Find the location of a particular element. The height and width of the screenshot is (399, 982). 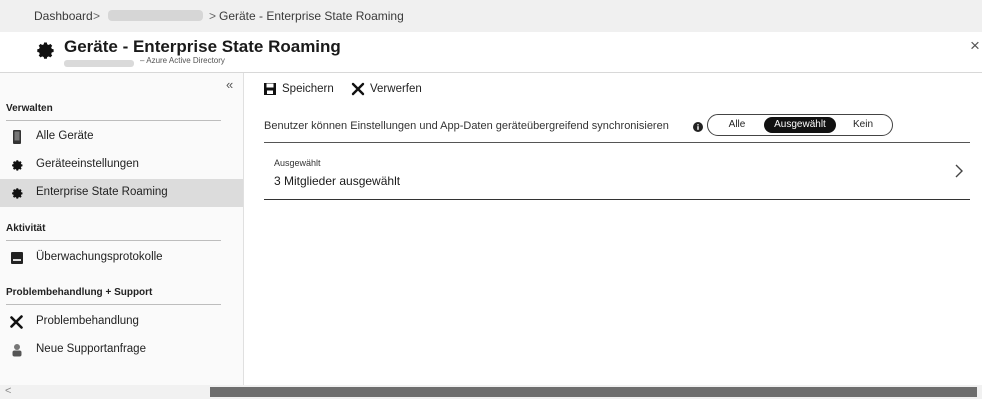

tools-icon is located at coordinates (16, 322).